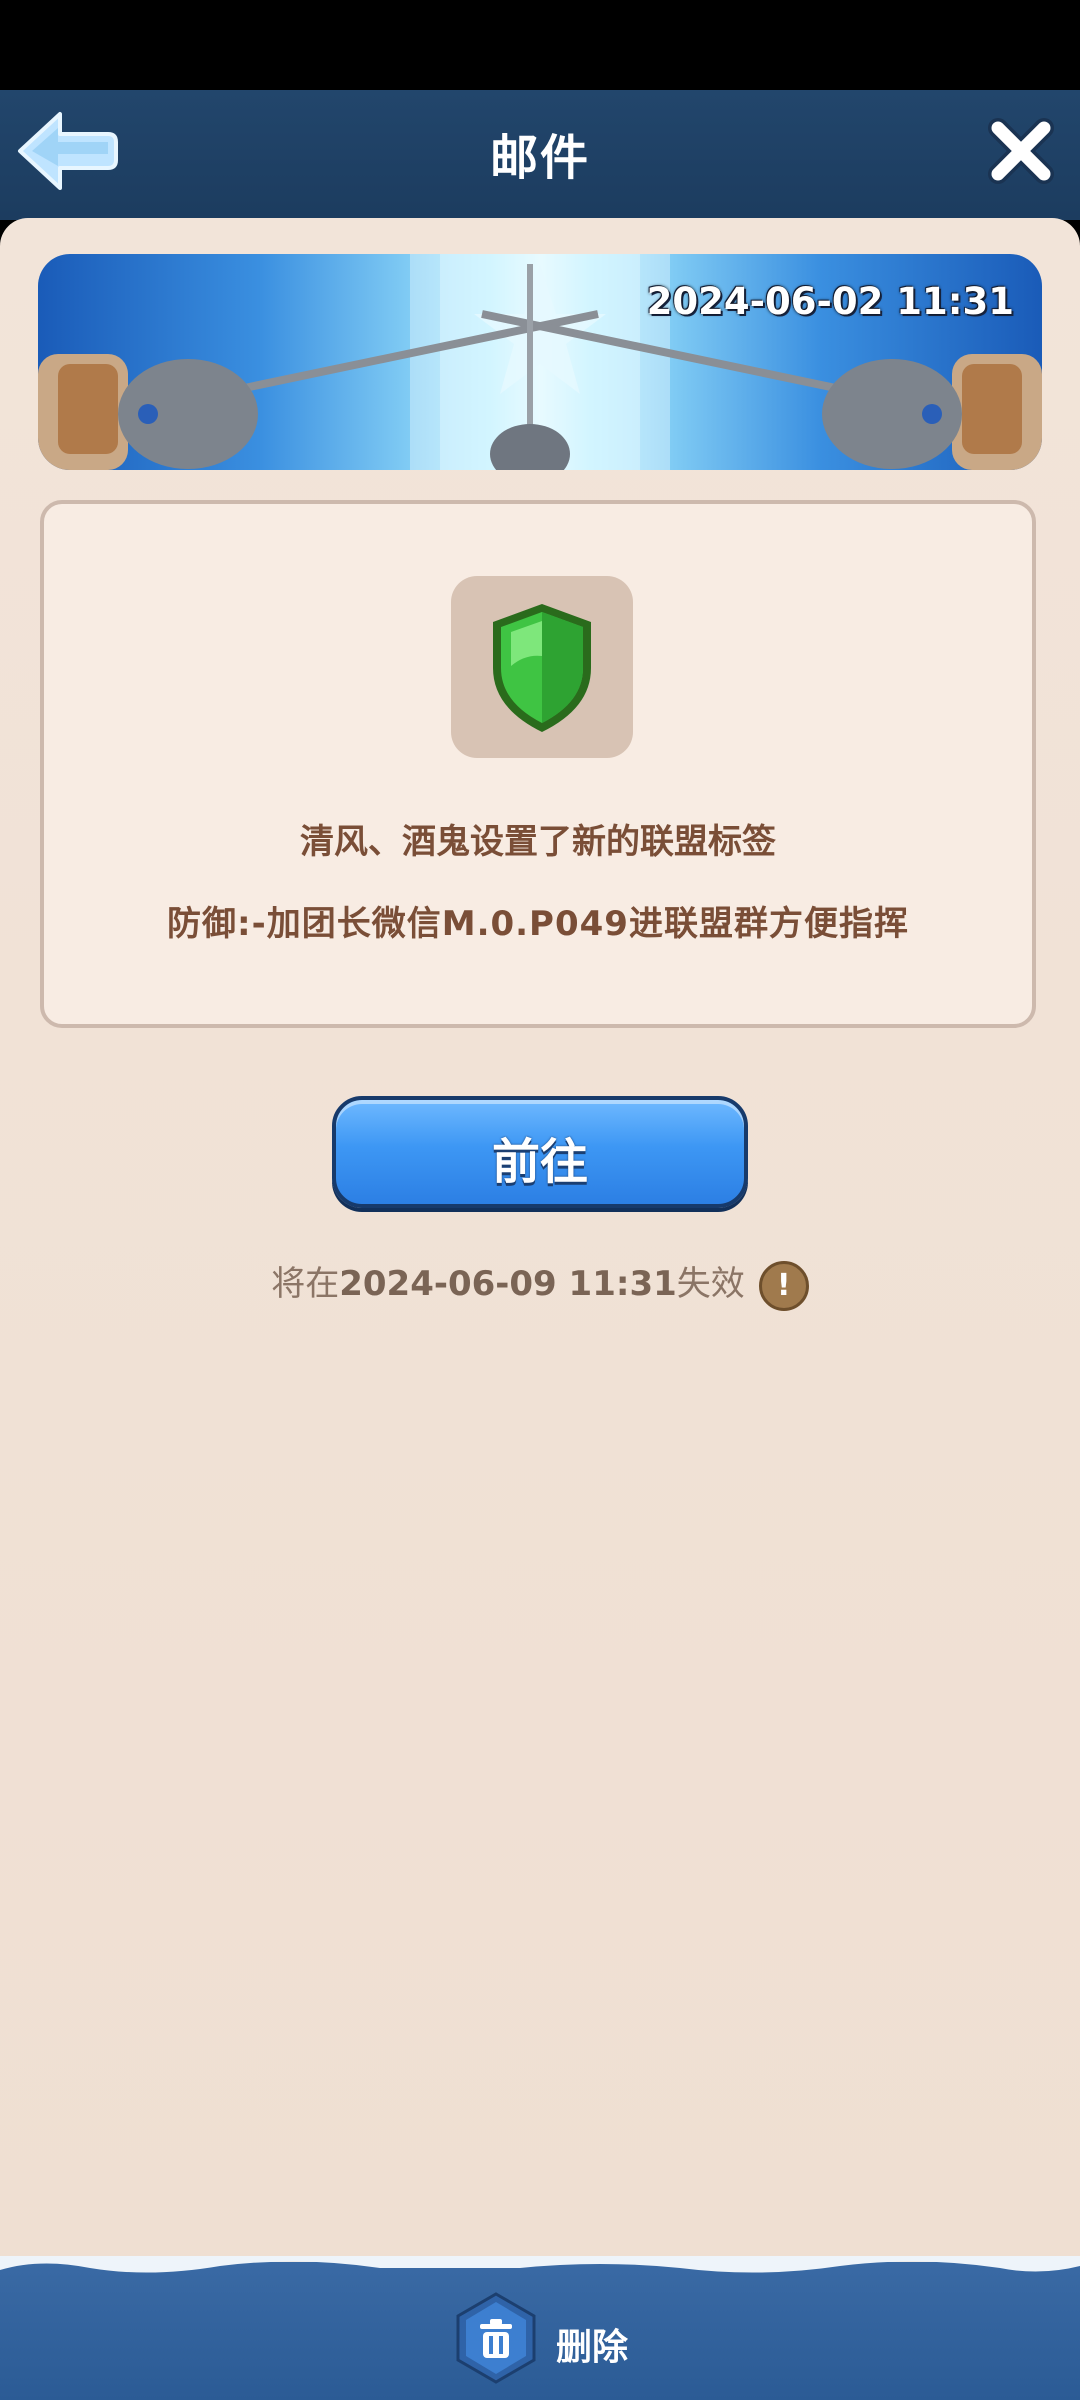 The height and width of the screenshot is (2400, 1080). I want to click on close-button, so click(1021, 151).